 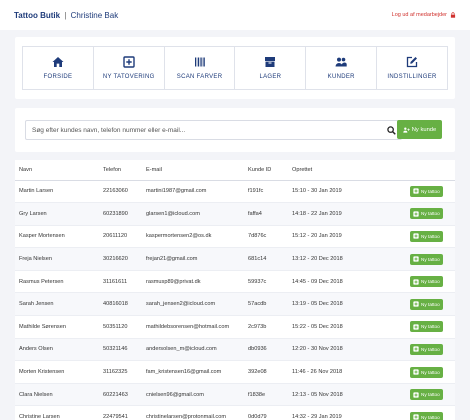 I want to click on barcode-icon, so click(x=199, y=62).